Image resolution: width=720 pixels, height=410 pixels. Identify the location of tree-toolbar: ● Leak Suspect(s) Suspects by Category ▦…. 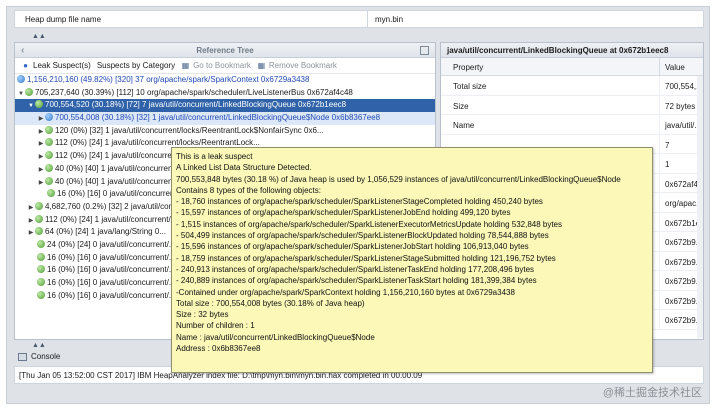
(225, 66).